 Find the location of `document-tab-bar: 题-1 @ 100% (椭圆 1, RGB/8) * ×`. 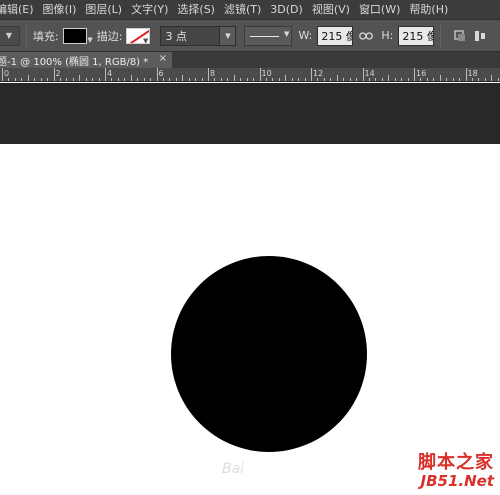

document-tab-bar: 题-1 @ 100% (椭圆 1, RGB/8) * × is located at coordinates (250, 60).